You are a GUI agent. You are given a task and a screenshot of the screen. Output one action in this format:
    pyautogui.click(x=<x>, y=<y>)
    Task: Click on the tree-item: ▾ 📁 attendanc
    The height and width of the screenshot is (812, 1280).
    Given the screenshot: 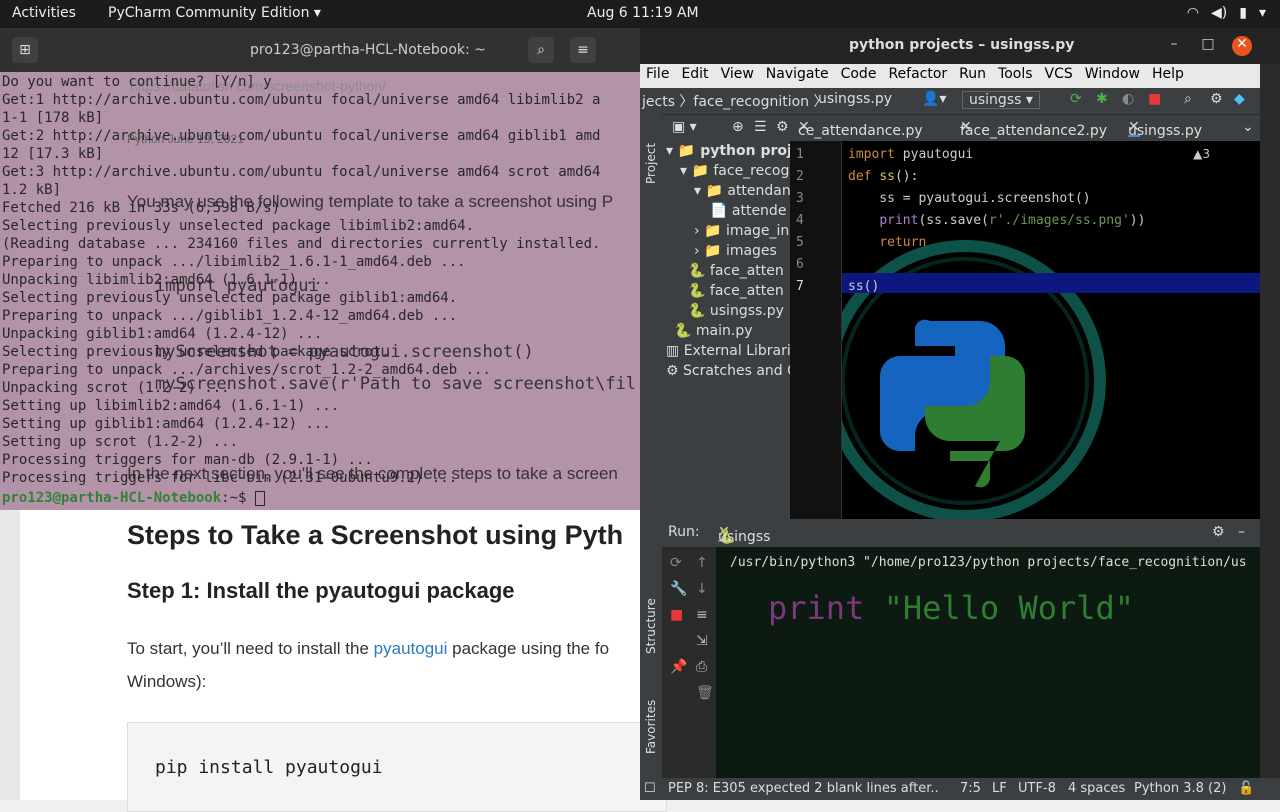 What is the action you would take?
    pyautogui.click(x=742, y=191)
    